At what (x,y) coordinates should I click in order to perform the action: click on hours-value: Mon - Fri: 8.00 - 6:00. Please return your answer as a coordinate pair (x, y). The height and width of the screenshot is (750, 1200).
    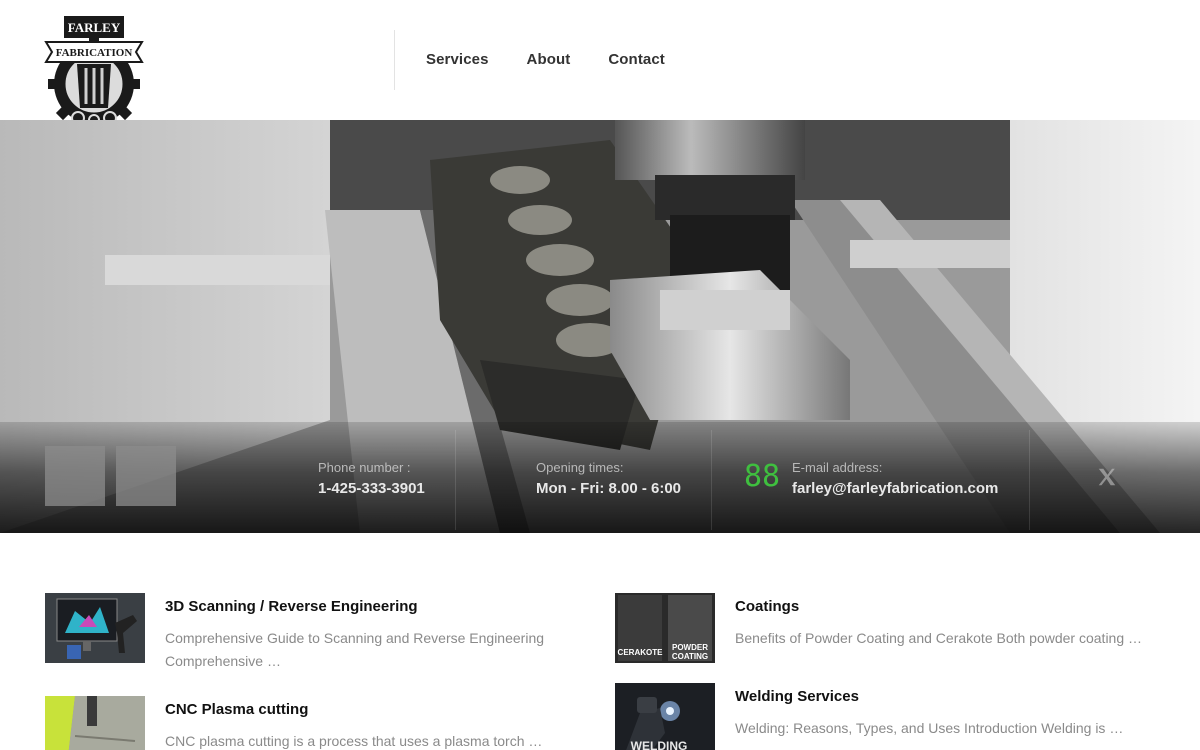
    Looking at the image, I should click on (609, 488).